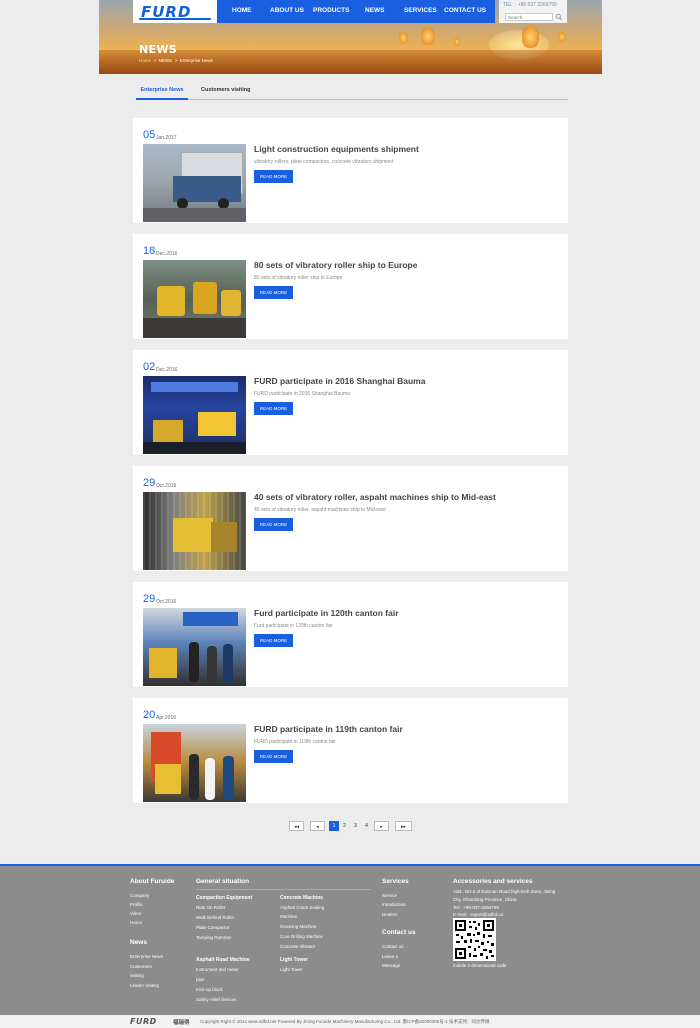  I want to click on footer-link-kick-up-block: Kick-up block, so click(209, 989).